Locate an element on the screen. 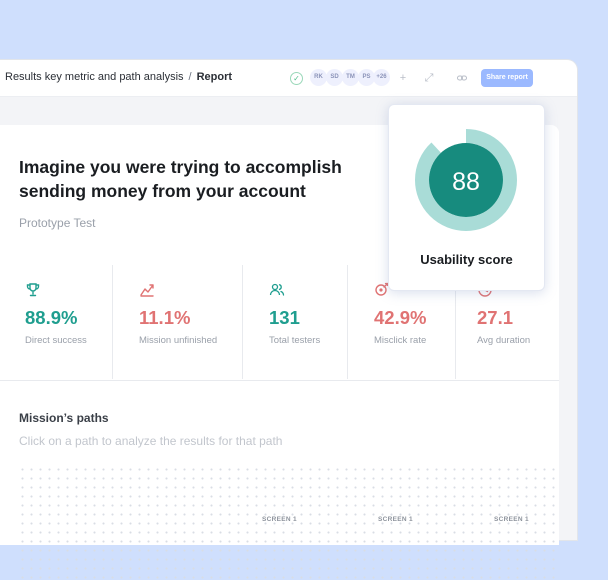 This screenshot has height=580, width=608. plus-icon: + is located at coordinates (403, 78).